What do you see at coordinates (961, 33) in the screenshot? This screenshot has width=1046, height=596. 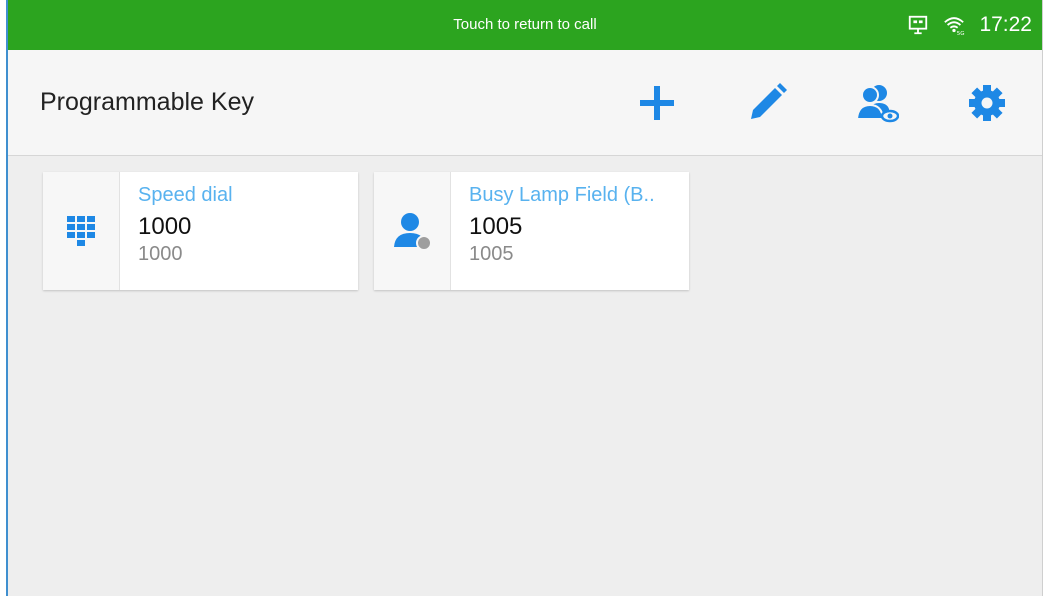 I see `svg-text: 5G` at bounding box center [961, 33].